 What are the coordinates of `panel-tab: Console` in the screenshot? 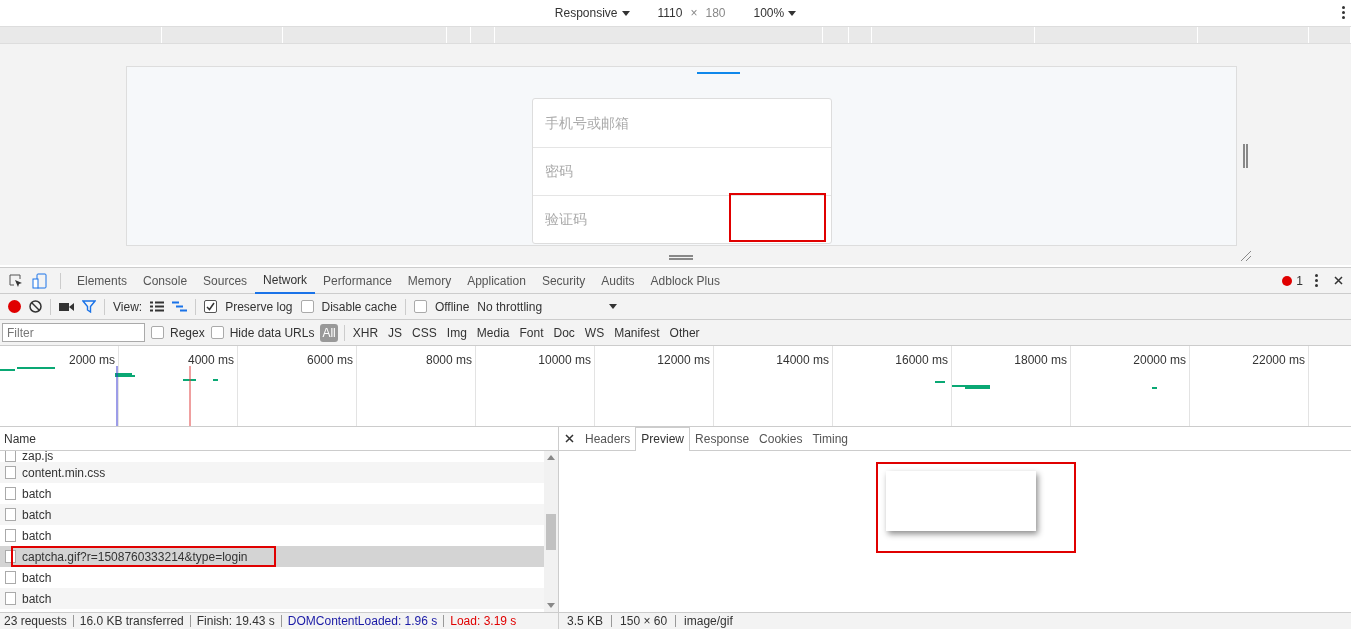 It's located at (165, 280).